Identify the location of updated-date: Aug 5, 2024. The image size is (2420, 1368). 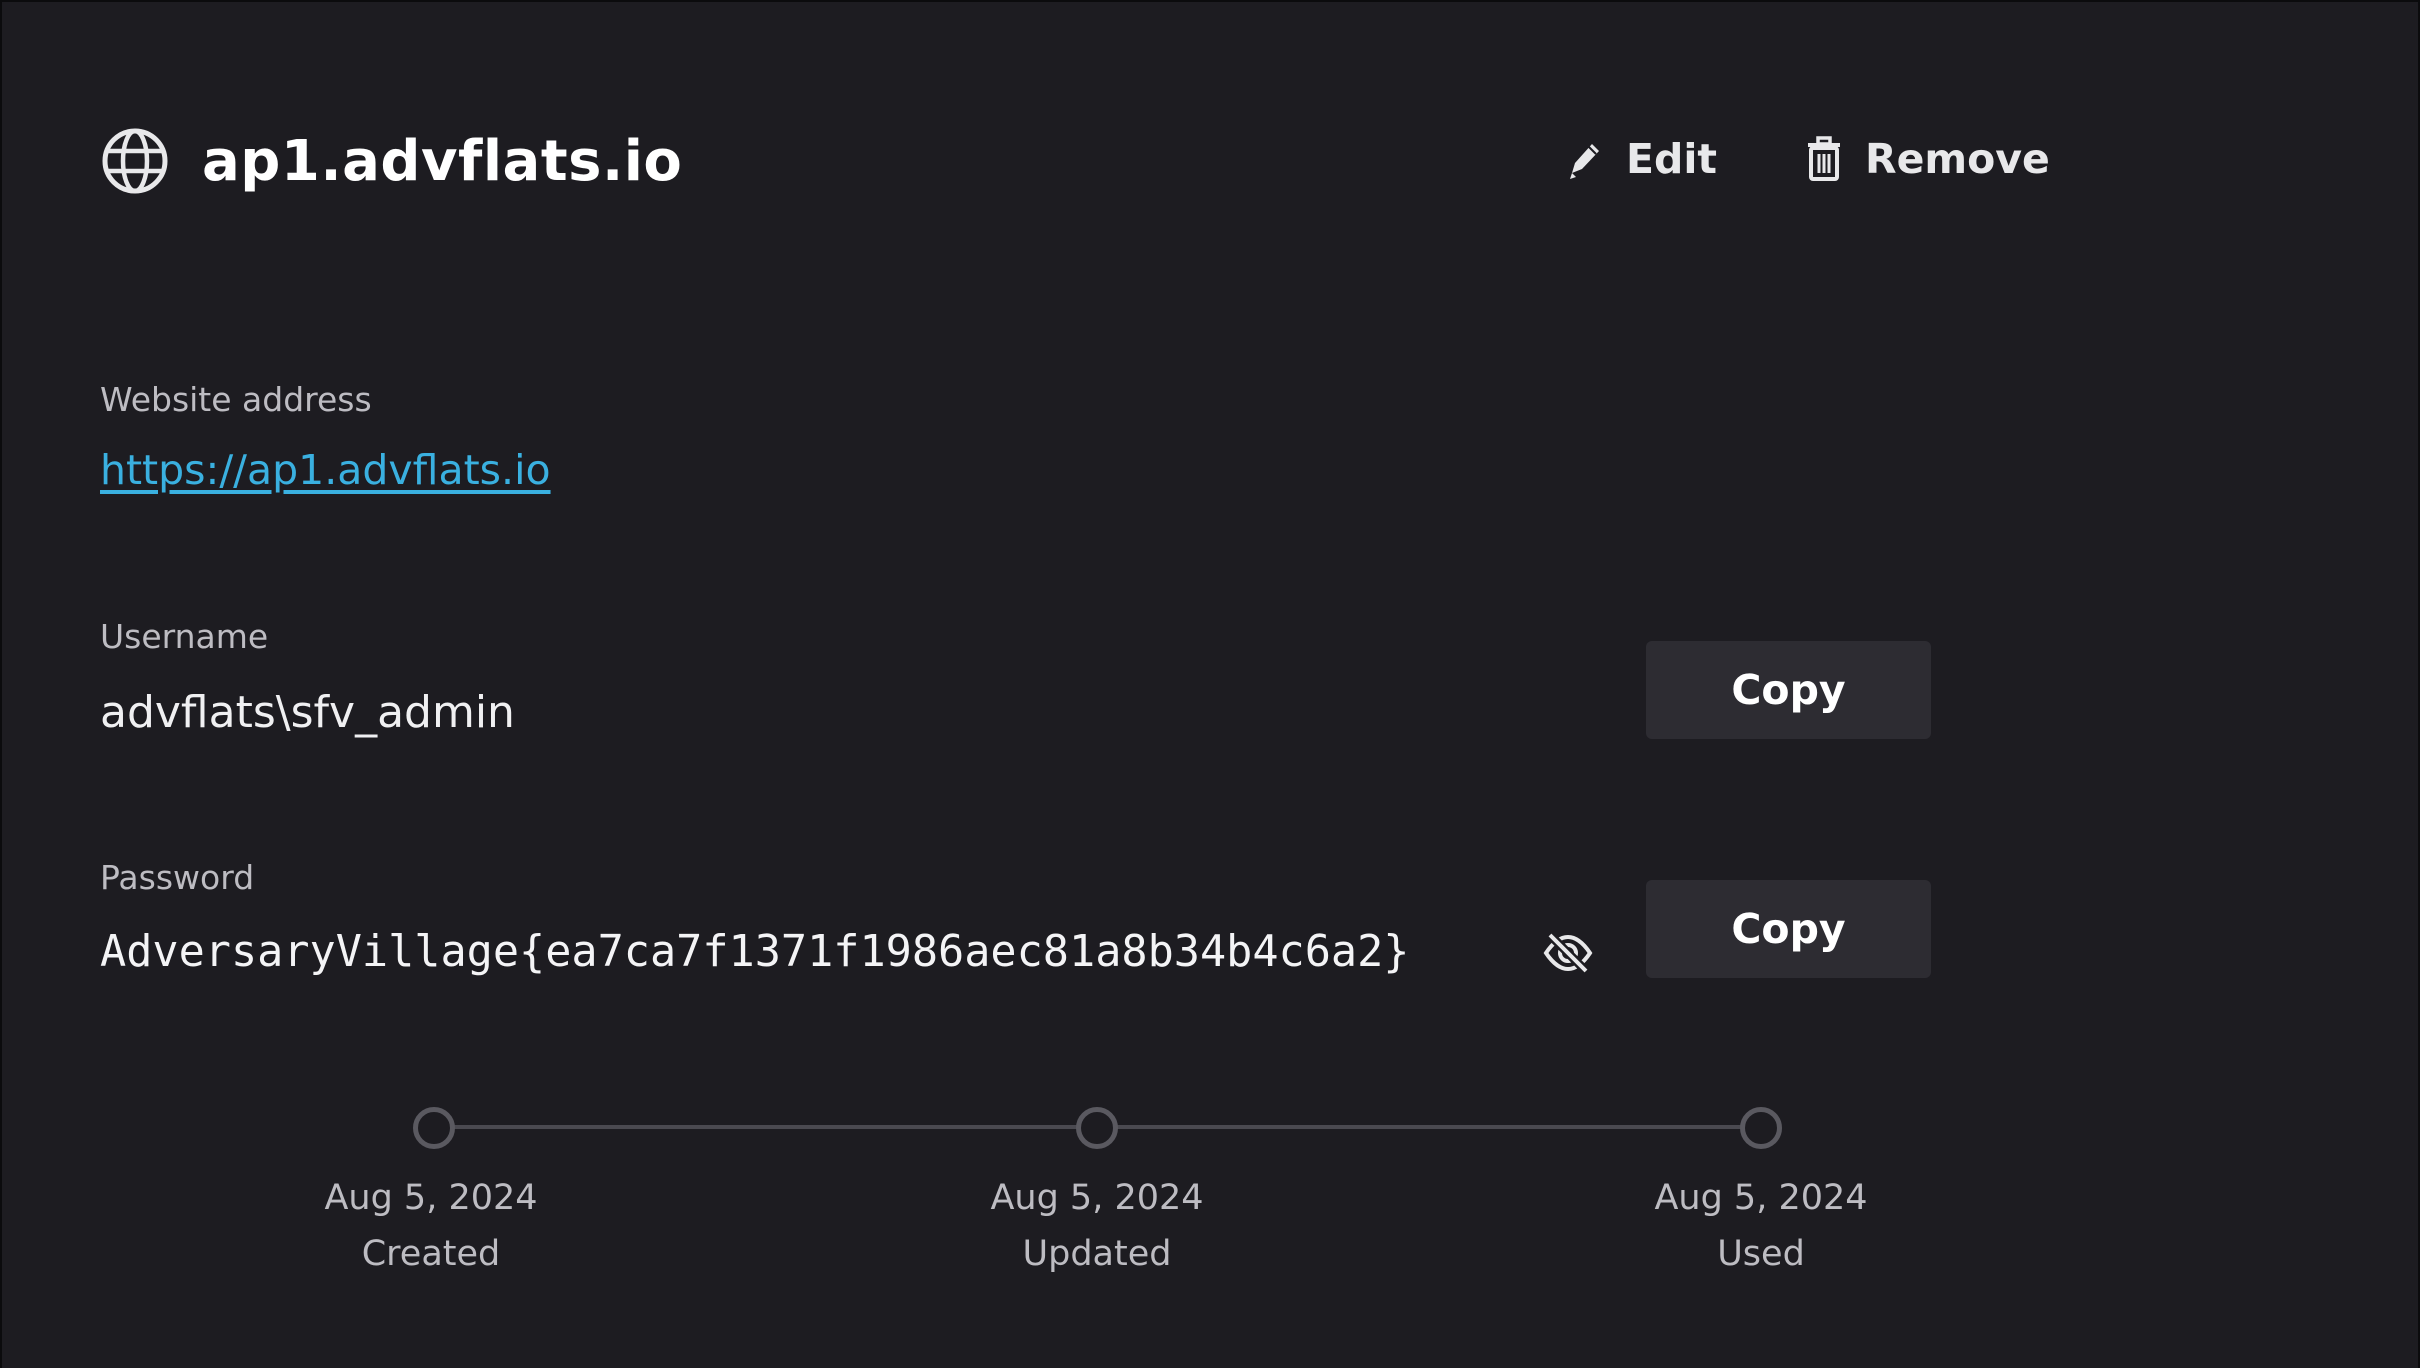
(1097, 1198).